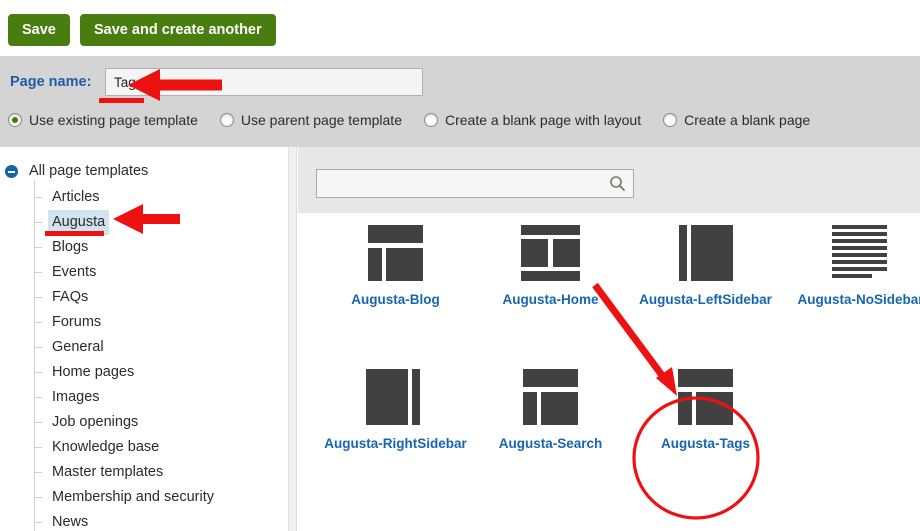  What do you see at coordinates (77, 322) in the screenshot?
I see `tree-item-label: Forums` at bounding box center [77, 322].